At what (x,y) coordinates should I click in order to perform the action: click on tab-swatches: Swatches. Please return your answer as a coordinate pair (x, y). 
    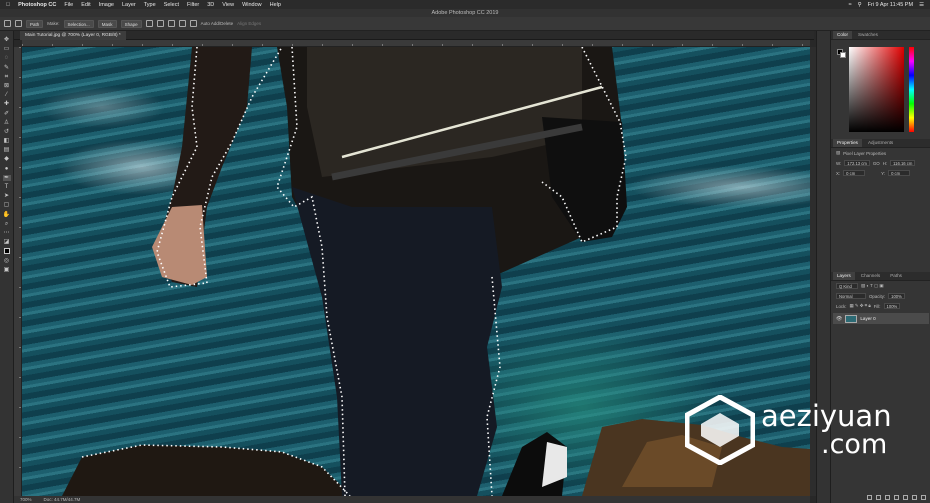
    Looking at the image, I should click on (868, 35).